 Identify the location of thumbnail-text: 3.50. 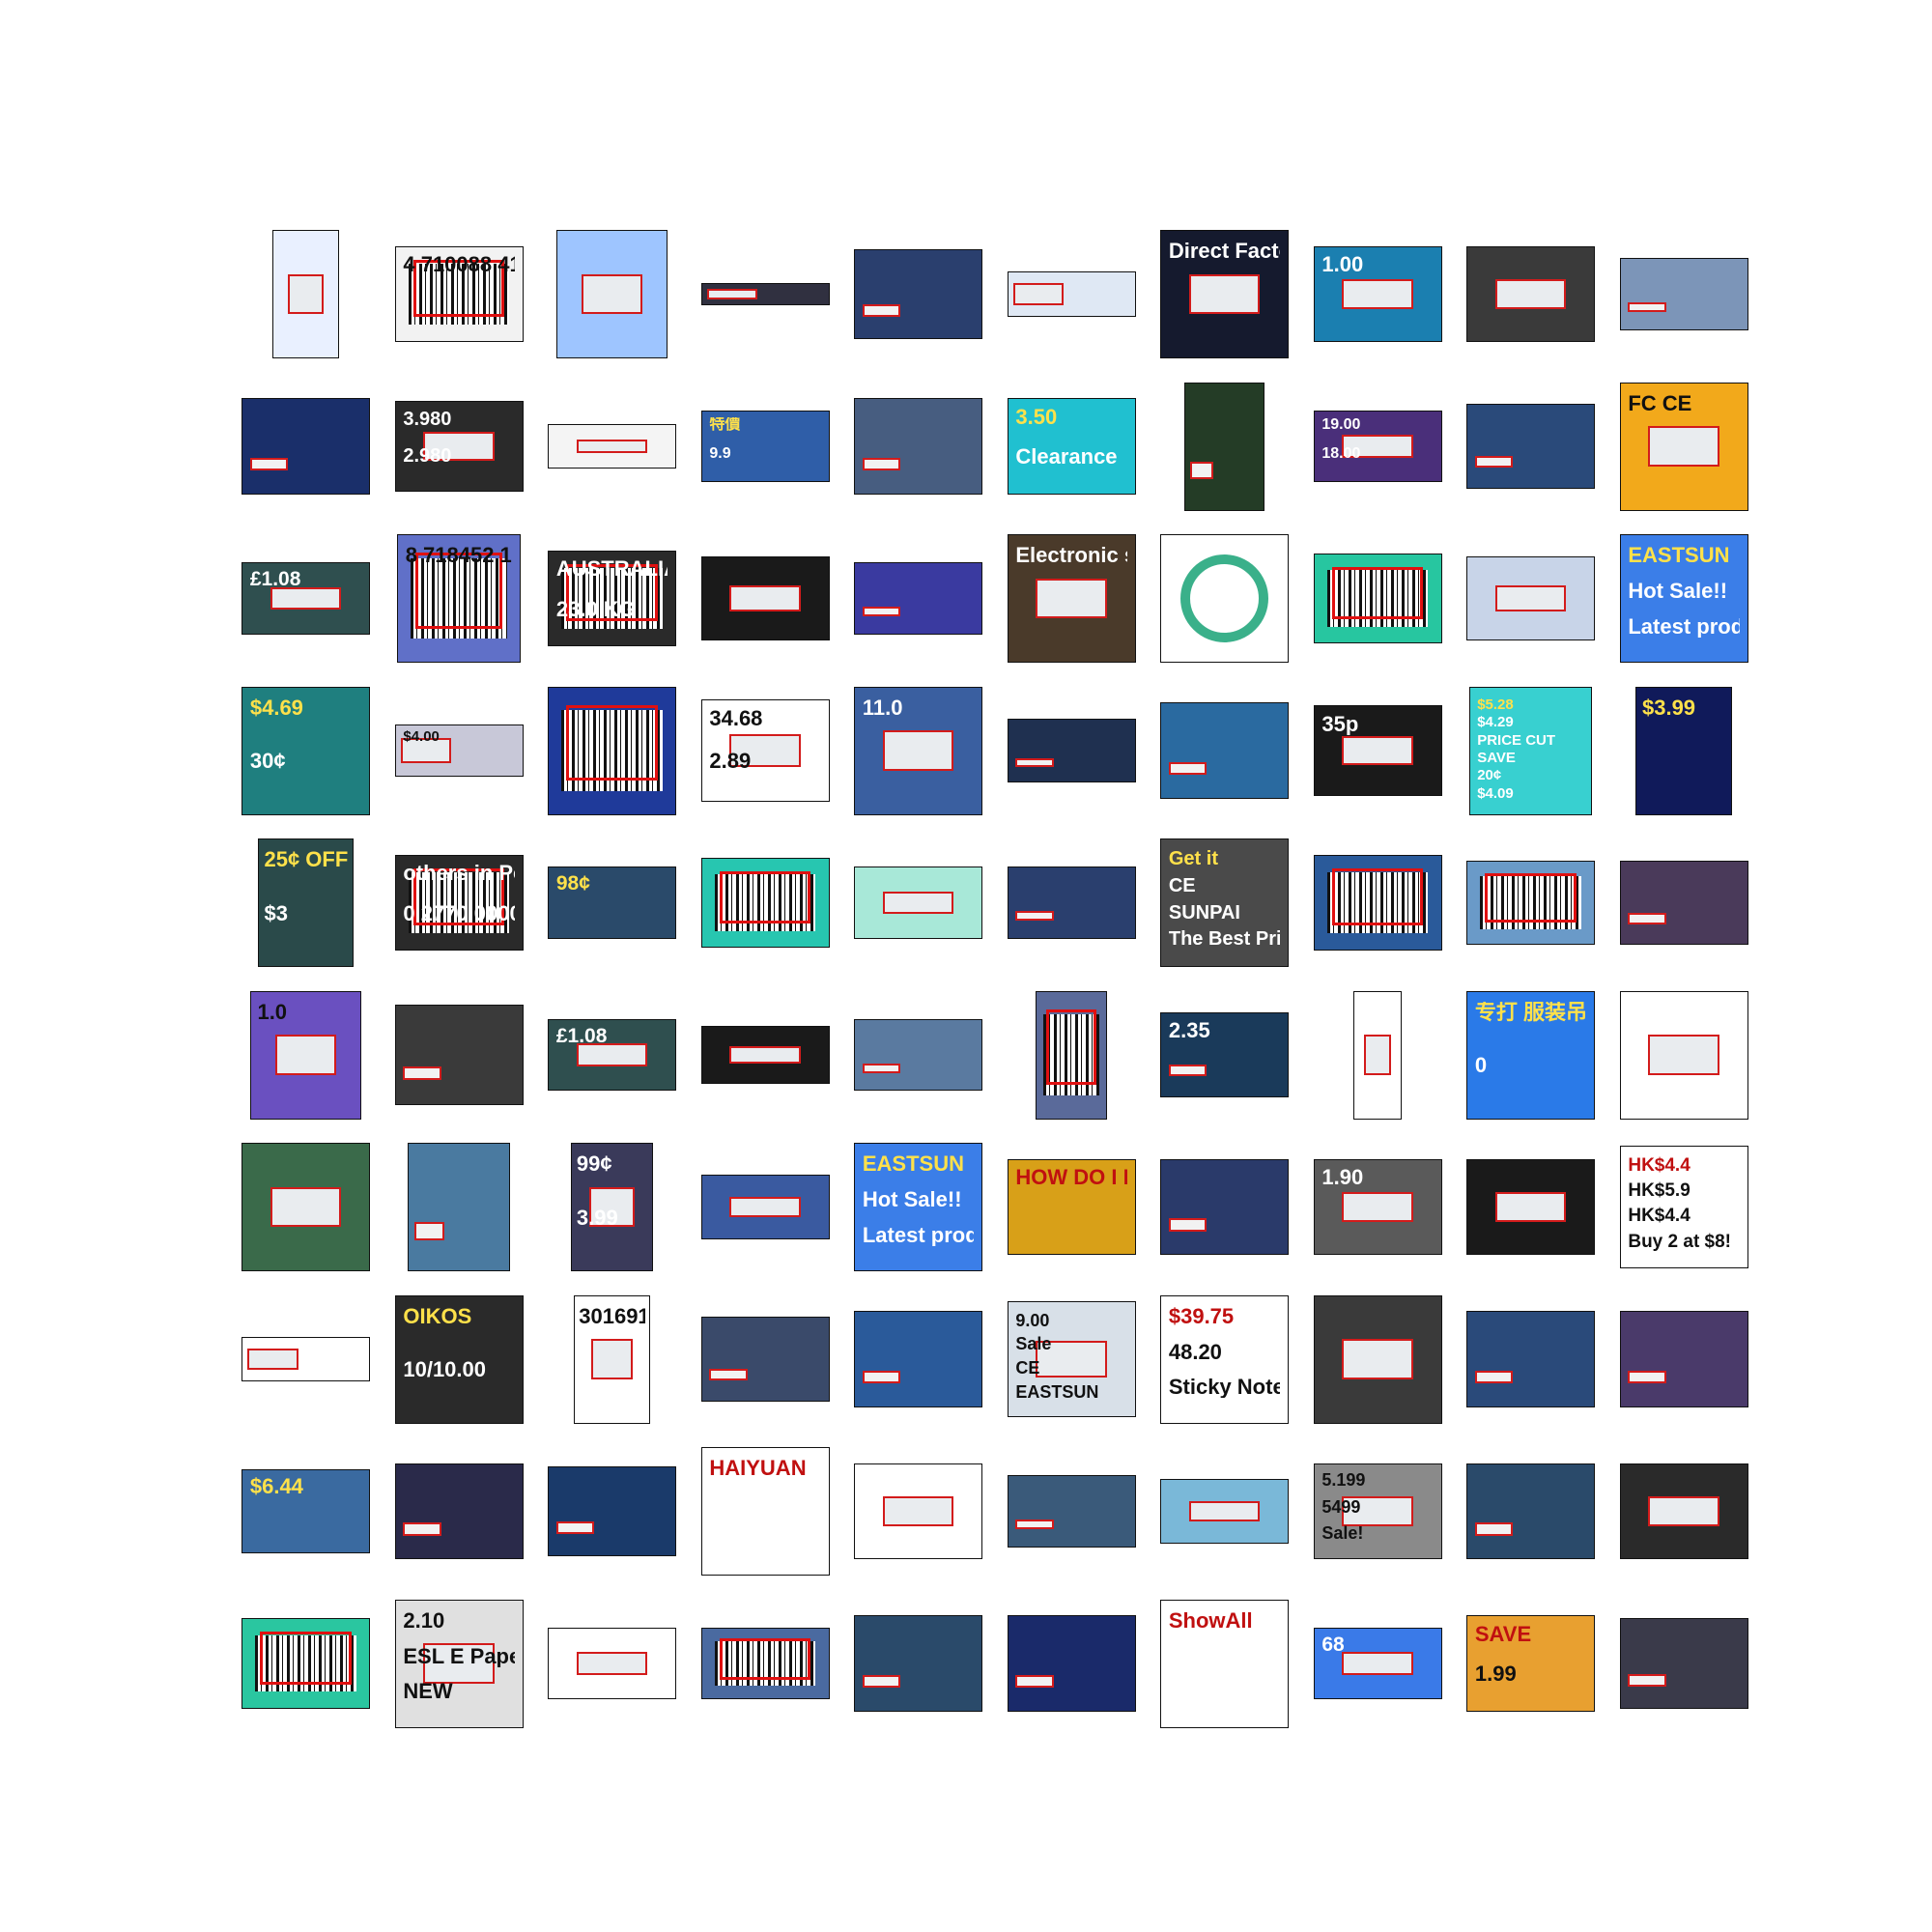
(1036, 417).